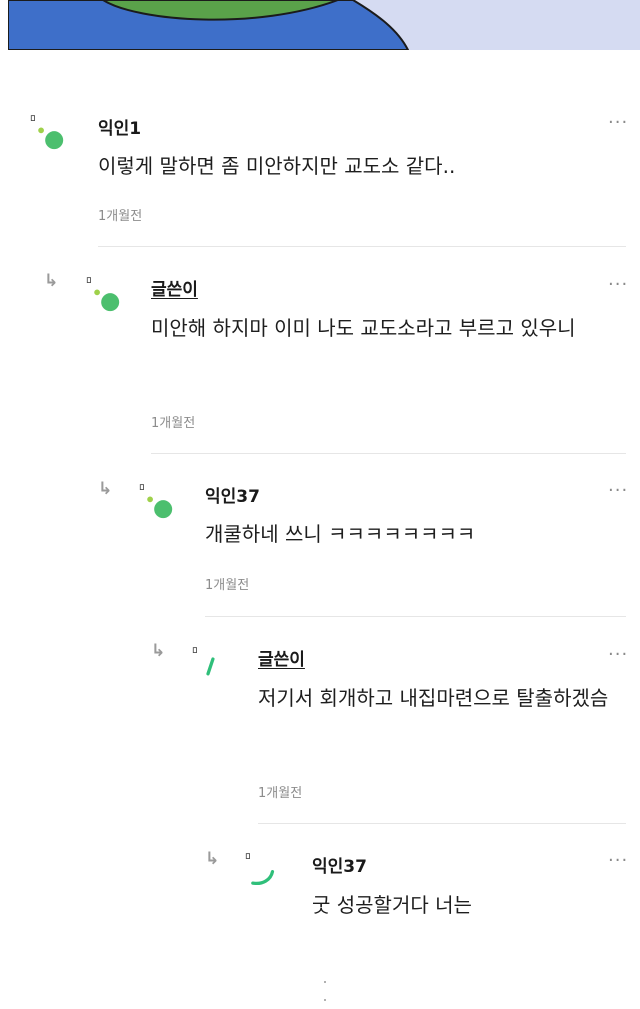 This screenshot has height=1009, width=640. What do you see at coordinates (340, 534) in the screenshot?
I see `comment-text: 개쿨하네 쓰니 ㅋㅋㅋㅋㅋㅋㅋㅋ` at bounding box center [340, 534].